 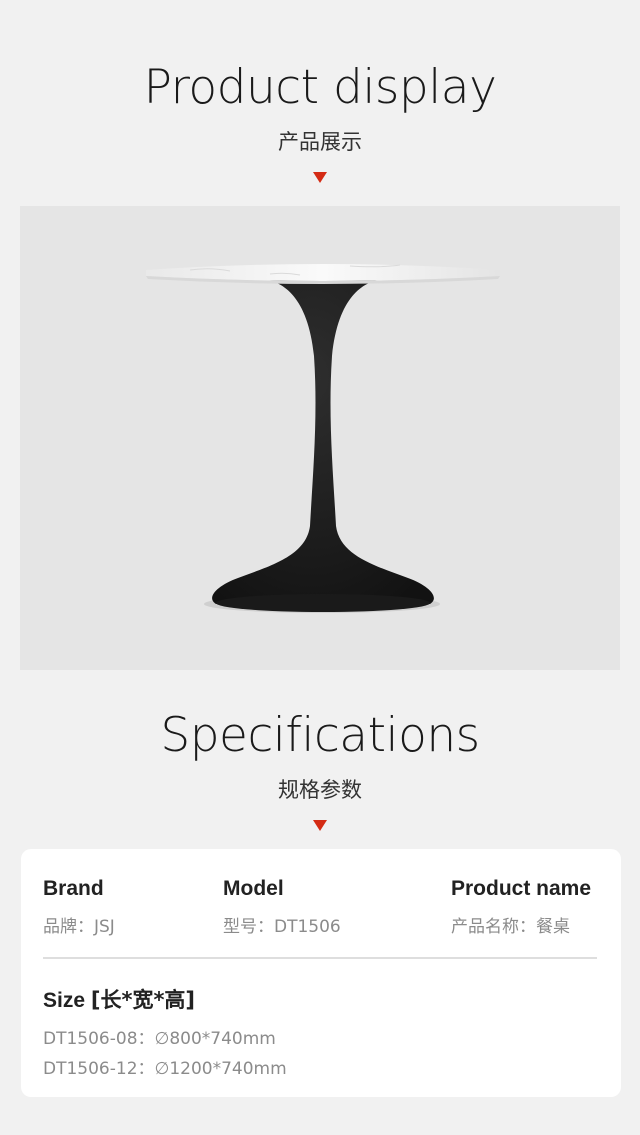 What do you see at coordinates (320, 958) in the screenshot?
I see `card-divider` at bounding box center [320, 958].